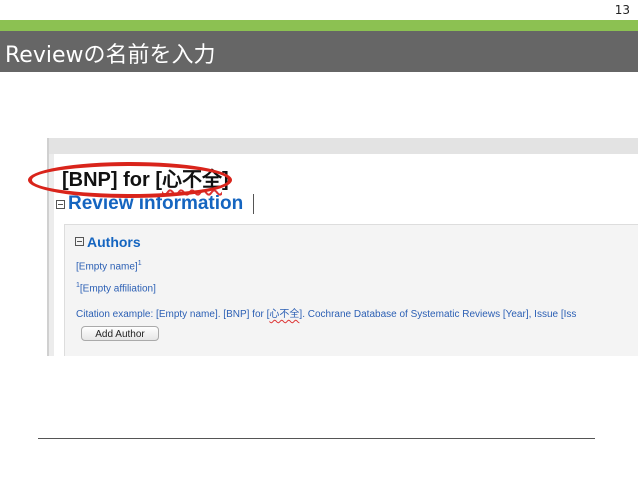 The width and height of the screenshot is (638, 479). I want to click on author-superscript: 1, so click(139, 263).